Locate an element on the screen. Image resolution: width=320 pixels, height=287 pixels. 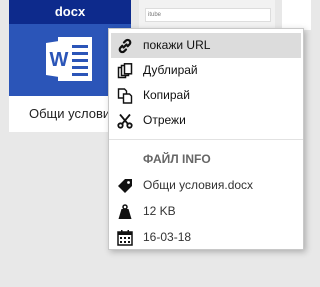
file-tile-2: itube is located at coordinates (207, 15).